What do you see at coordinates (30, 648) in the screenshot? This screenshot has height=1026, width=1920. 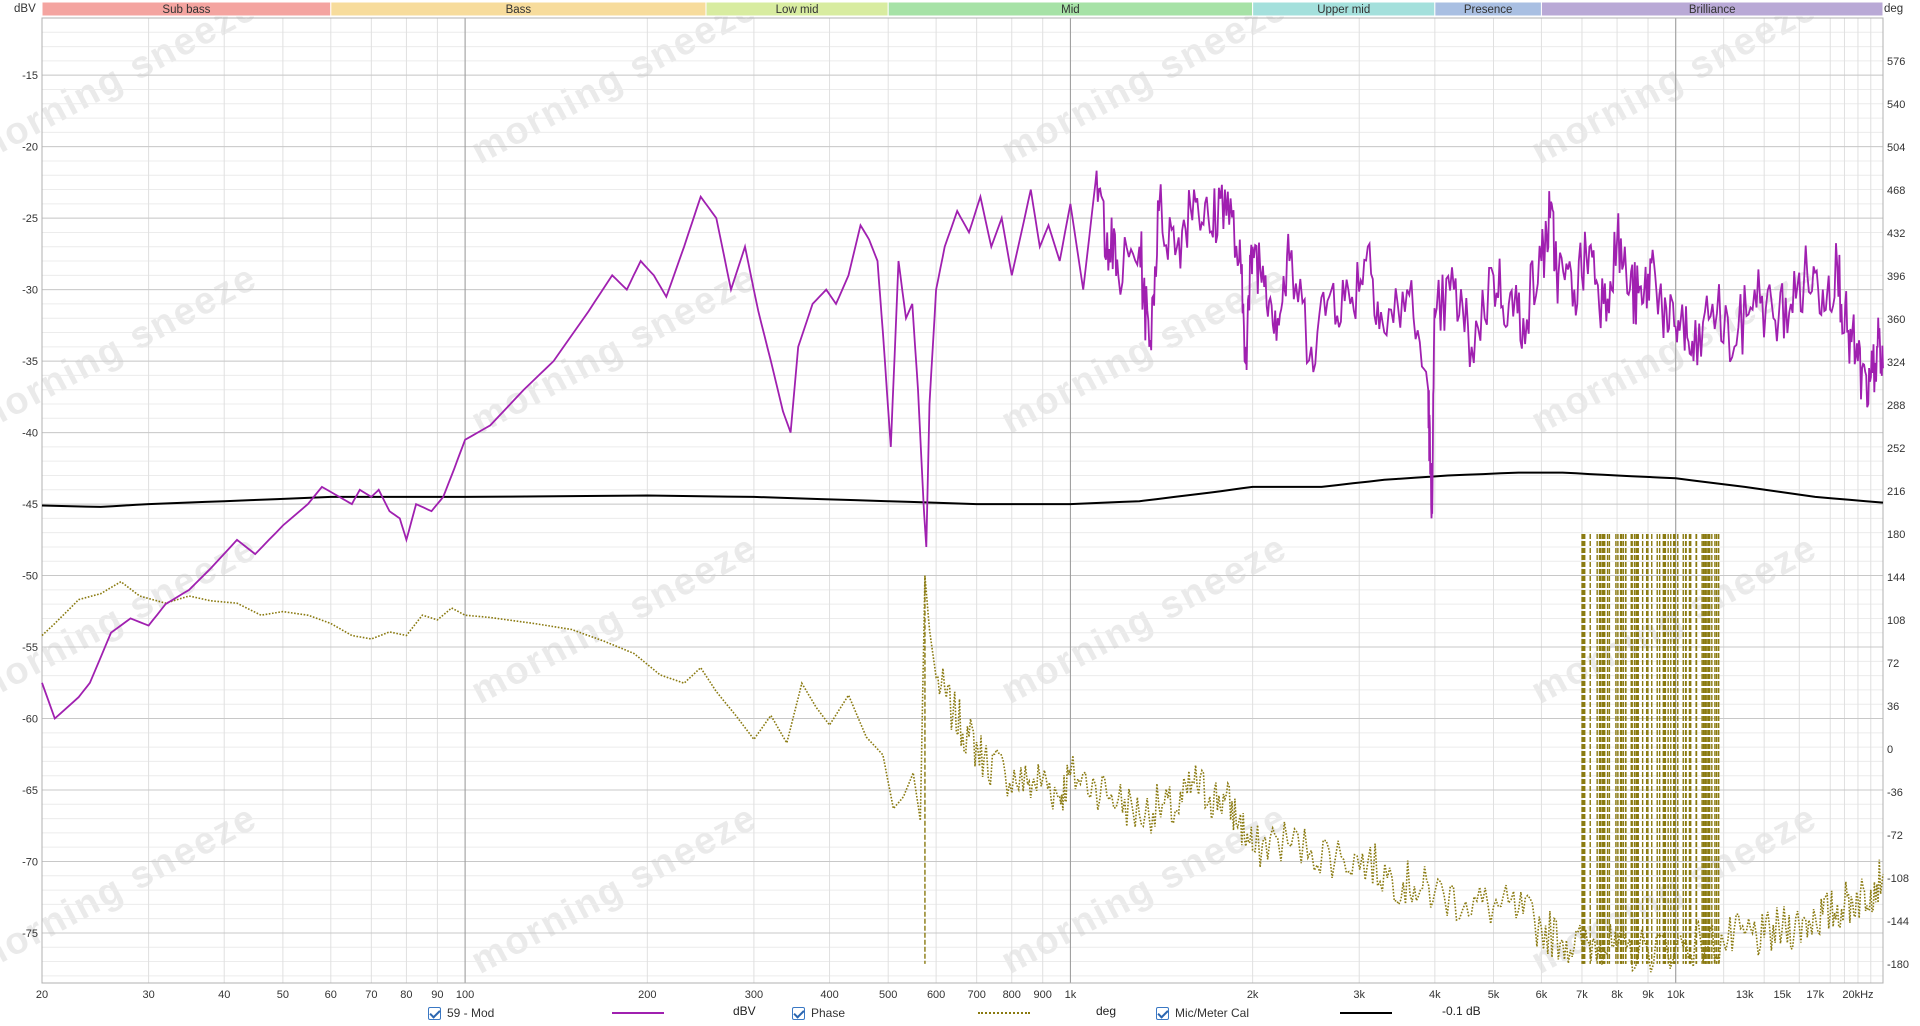 I see `left-tick-label: -55` at bounding box center [30, 648].